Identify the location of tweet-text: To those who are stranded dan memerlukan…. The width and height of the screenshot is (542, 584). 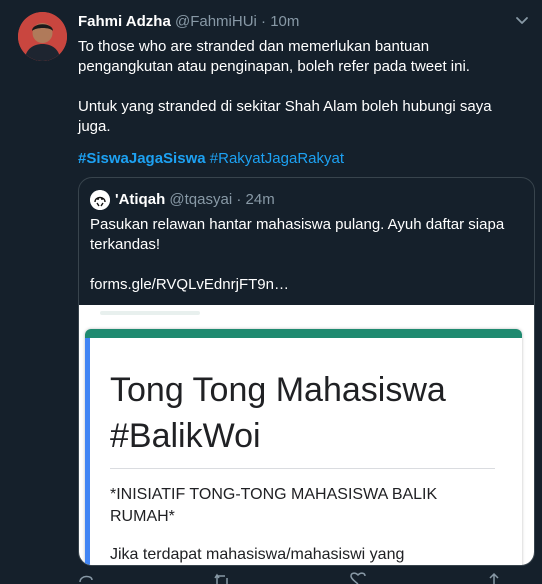
(298, 87).